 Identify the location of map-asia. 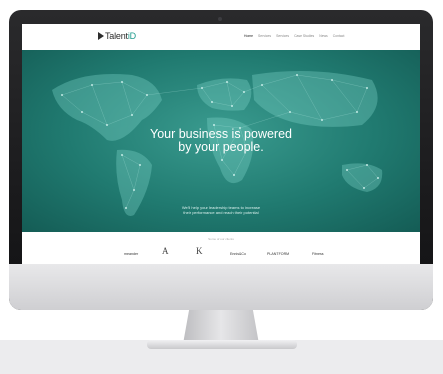
(315, 99).